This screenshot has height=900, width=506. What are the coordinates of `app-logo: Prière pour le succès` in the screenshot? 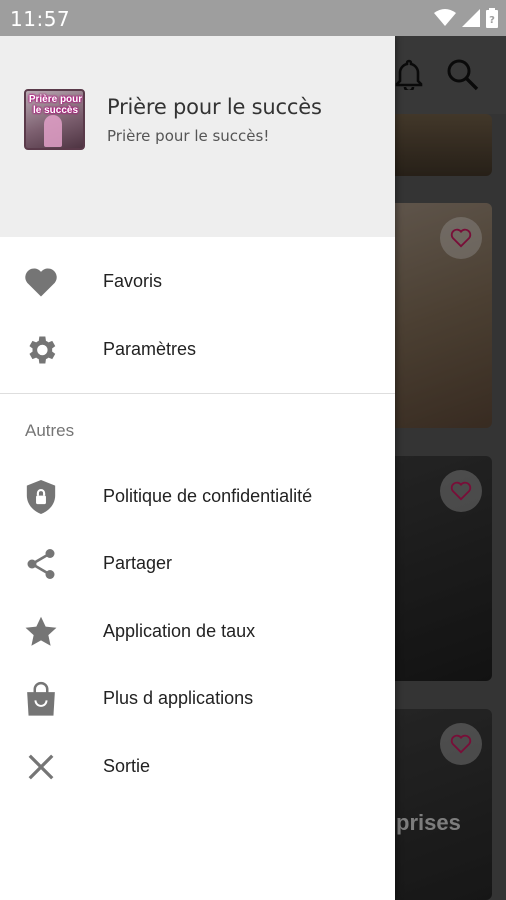 It's located at (54, 119).